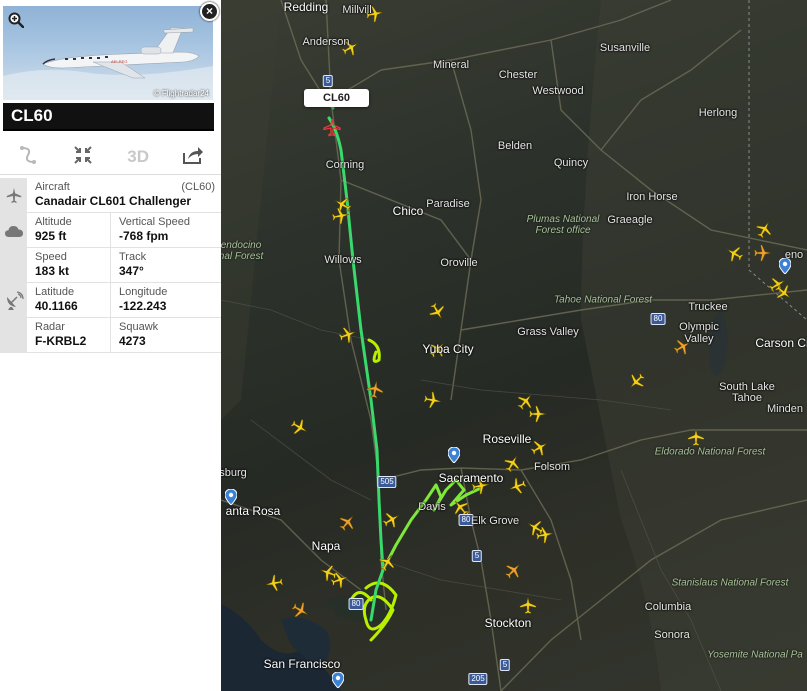  What do you see at coordinates (82, 157) in the screenshot?
I see `fit-view-button` at bounding box center [82, 157].